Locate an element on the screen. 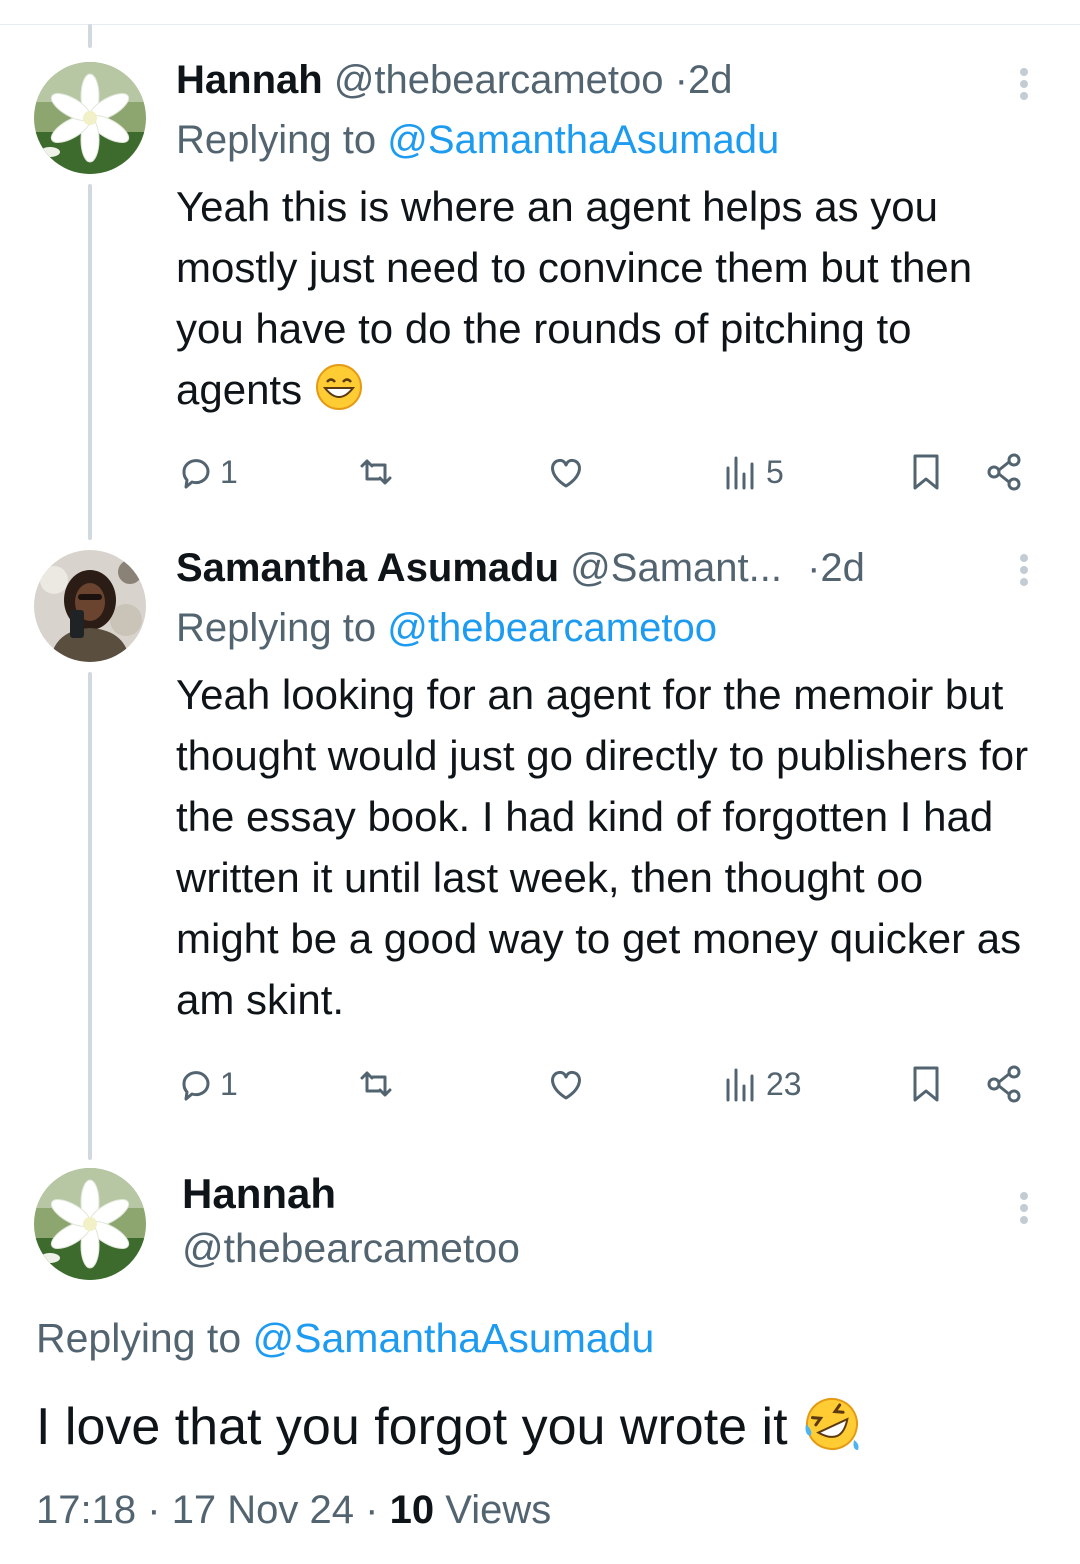 The image size is (1080, 1564). main-views-label: Views is located at coordinates (498, 1510).